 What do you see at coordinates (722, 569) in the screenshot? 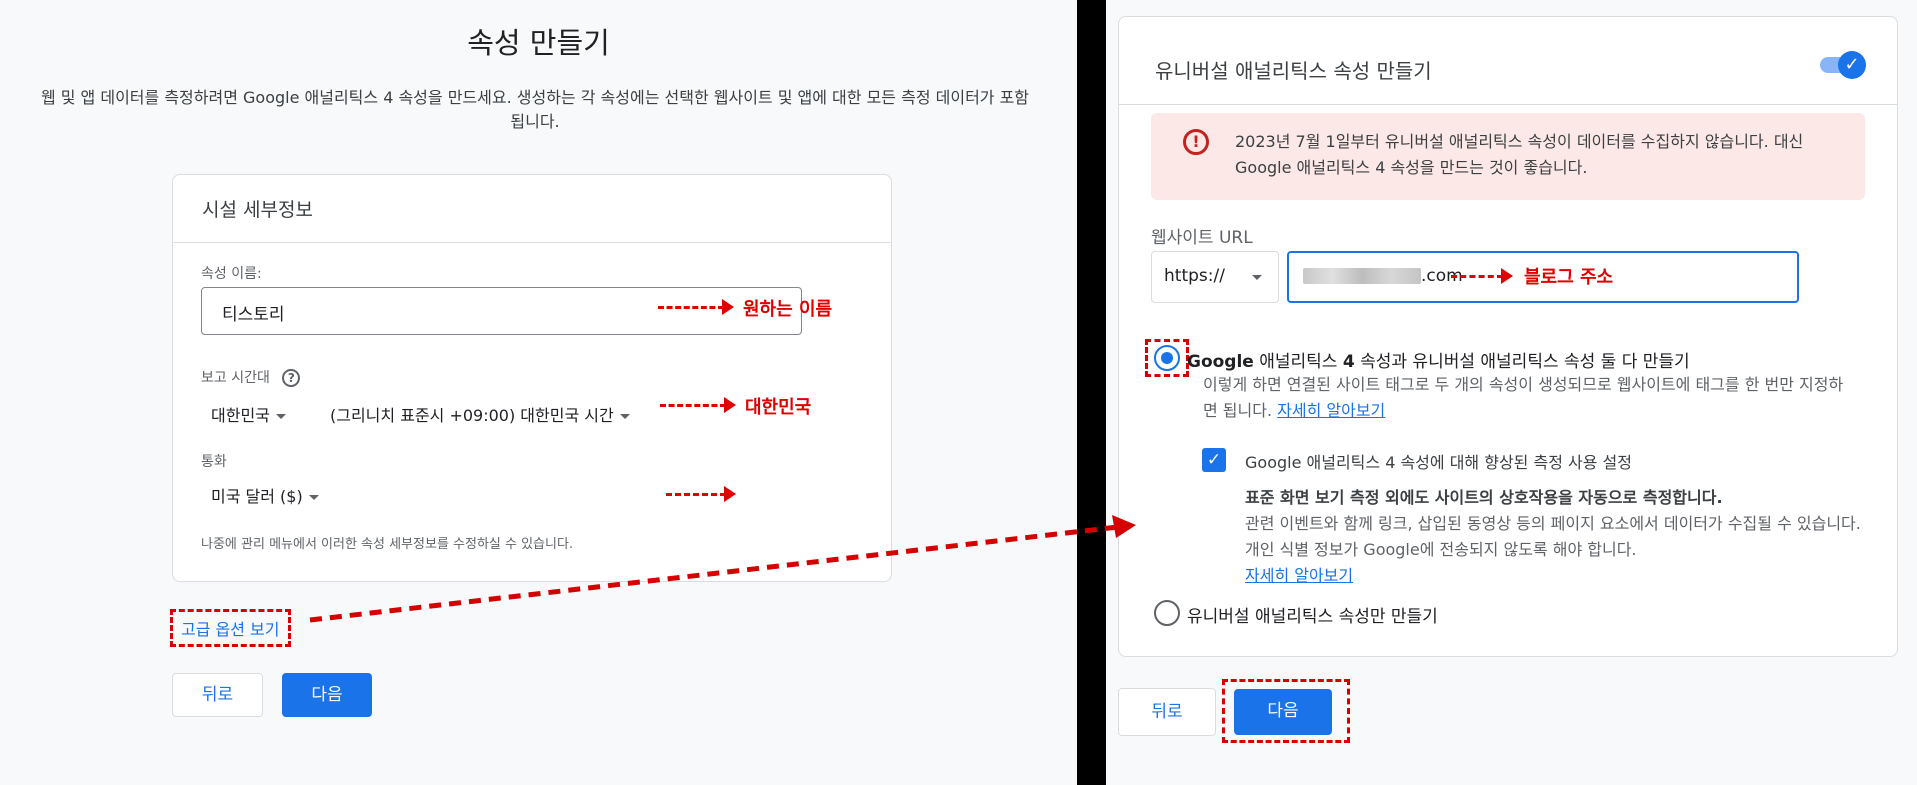
I see `annotation-arrow-cross` at bounding box center [722, 569].